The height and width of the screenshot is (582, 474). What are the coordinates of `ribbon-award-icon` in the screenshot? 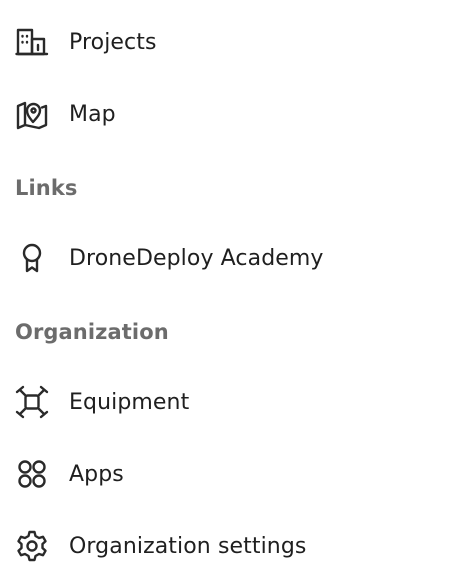 It's located at (32, 258).